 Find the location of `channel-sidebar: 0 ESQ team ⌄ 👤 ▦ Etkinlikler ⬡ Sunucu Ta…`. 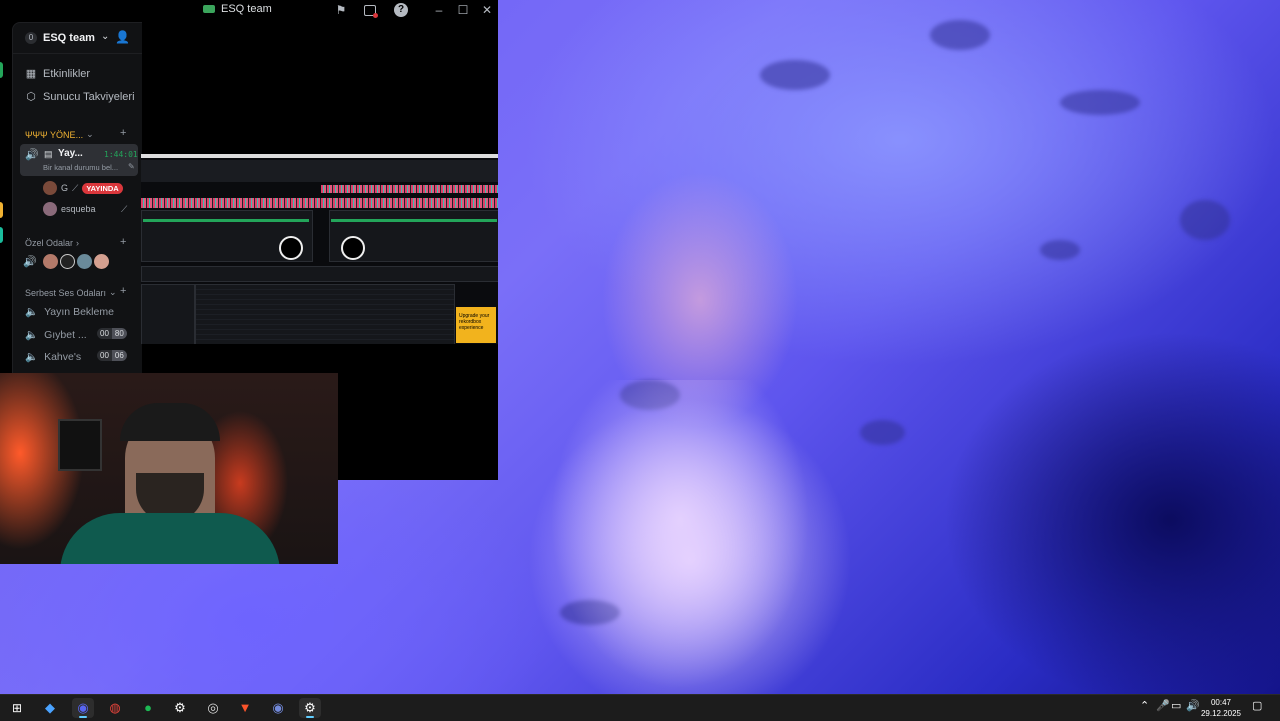

channel-sidebar: 0 ESQ team ⌄ 👤 ▦ Etkinlikler ⬡ Sunucu Ta… is located at coordinates (77, 197).